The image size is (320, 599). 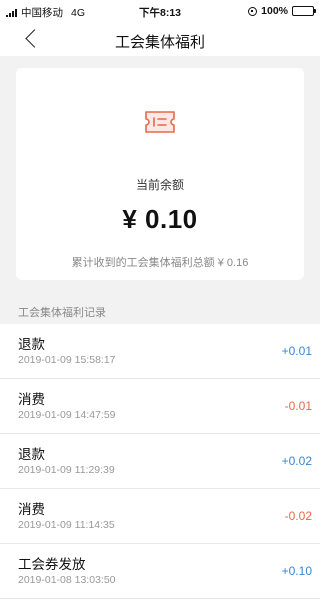 What do you see at coordinates (62, 313) in the screenshot?
I see `records-section-title: 工会集体福利记录` at bounding box center [62, 313].